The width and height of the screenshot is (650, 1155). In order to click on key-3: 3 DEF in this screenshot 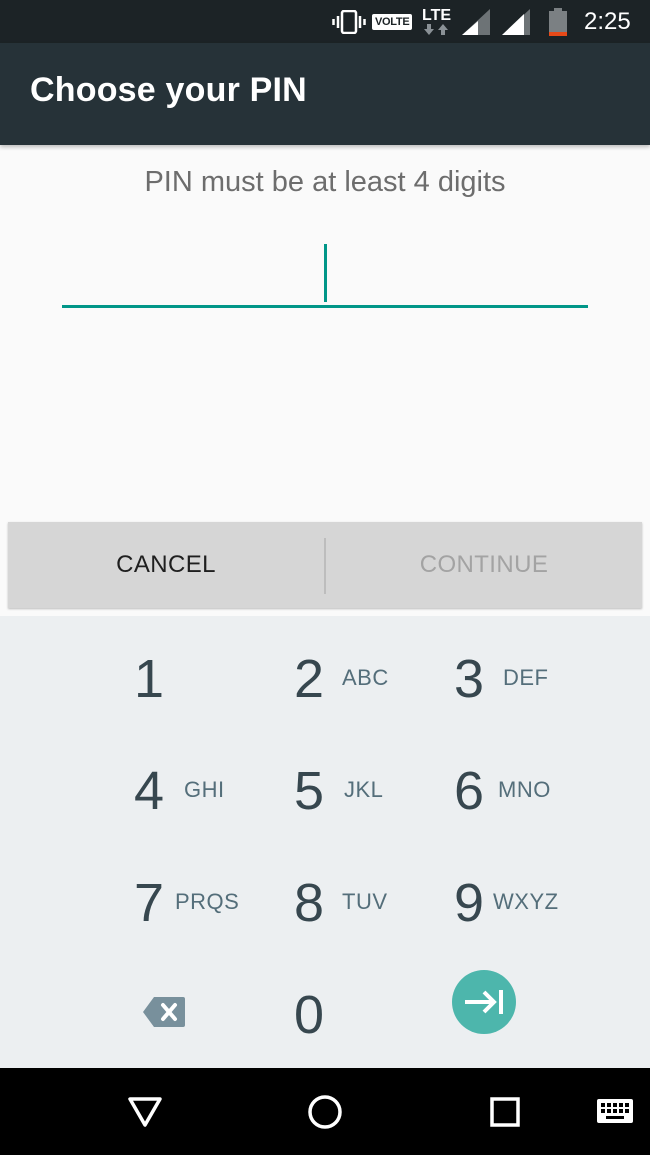, I will do `click(480, 676)`.